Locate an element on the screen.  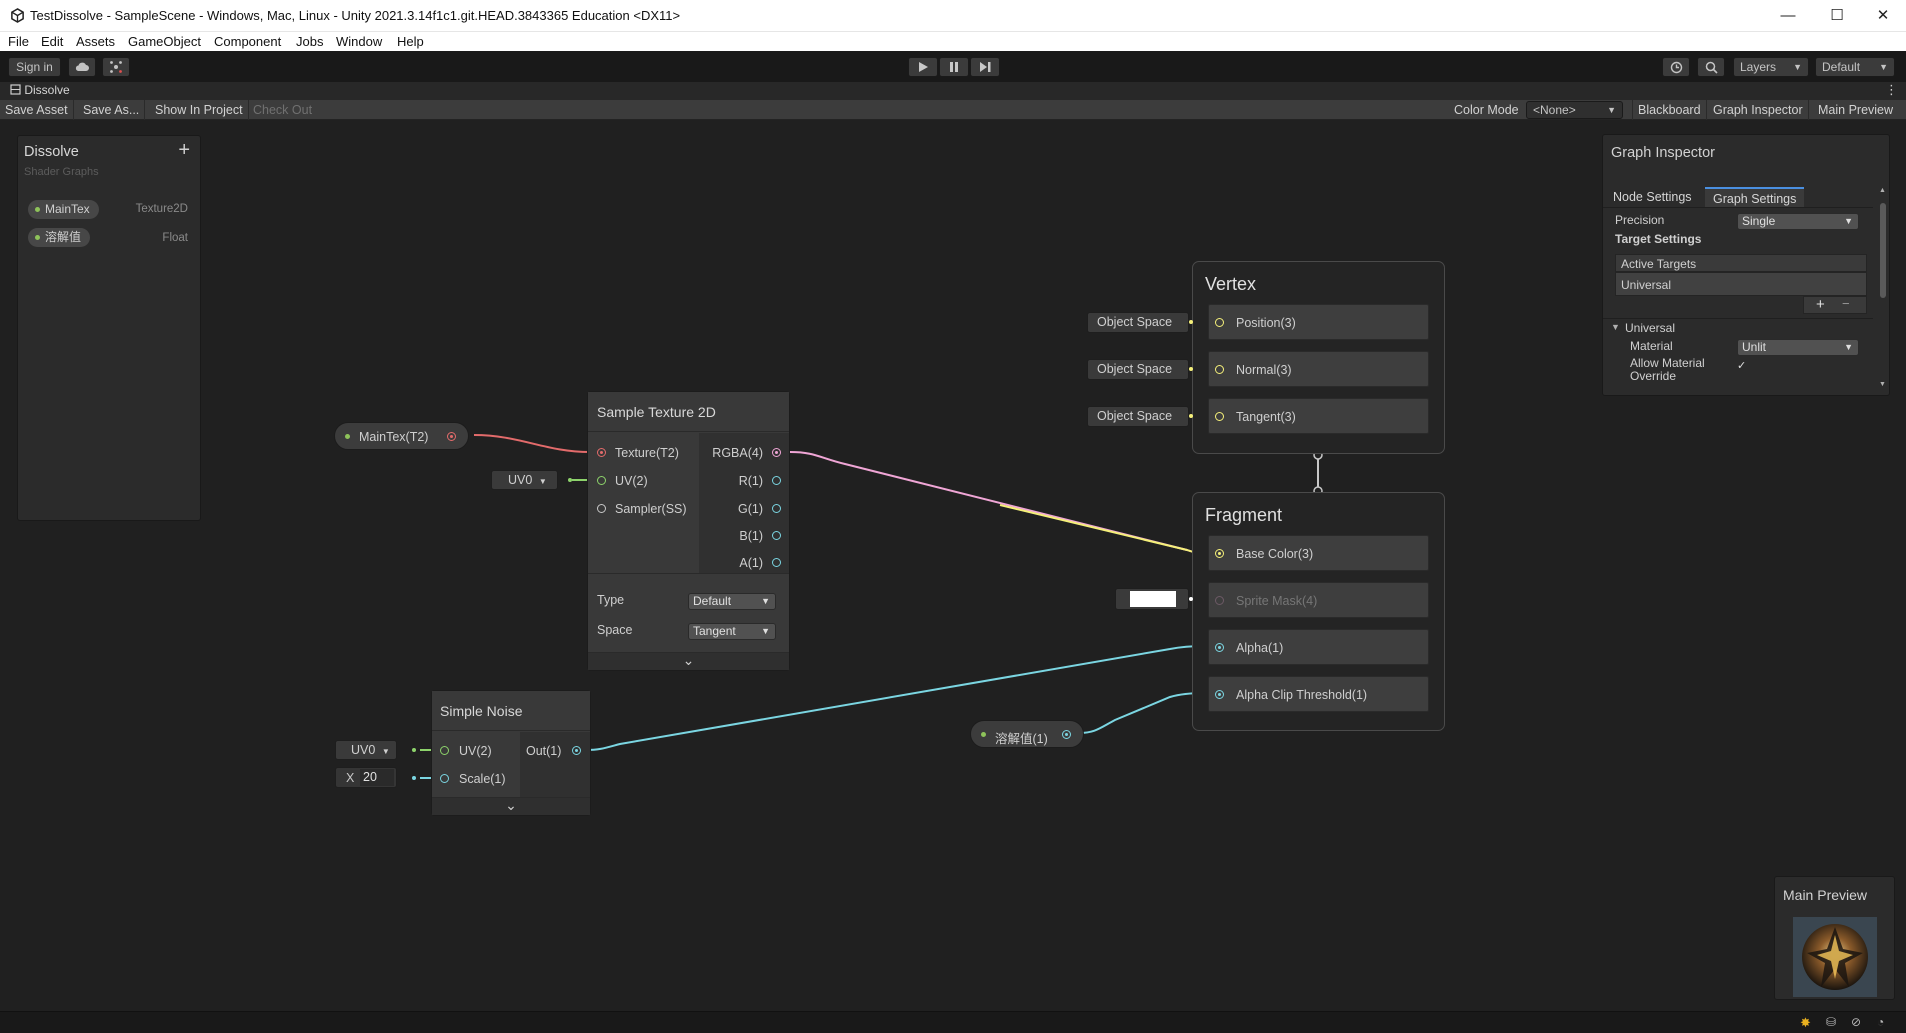
output-label: A(1) is located at coordinates (751, 563).